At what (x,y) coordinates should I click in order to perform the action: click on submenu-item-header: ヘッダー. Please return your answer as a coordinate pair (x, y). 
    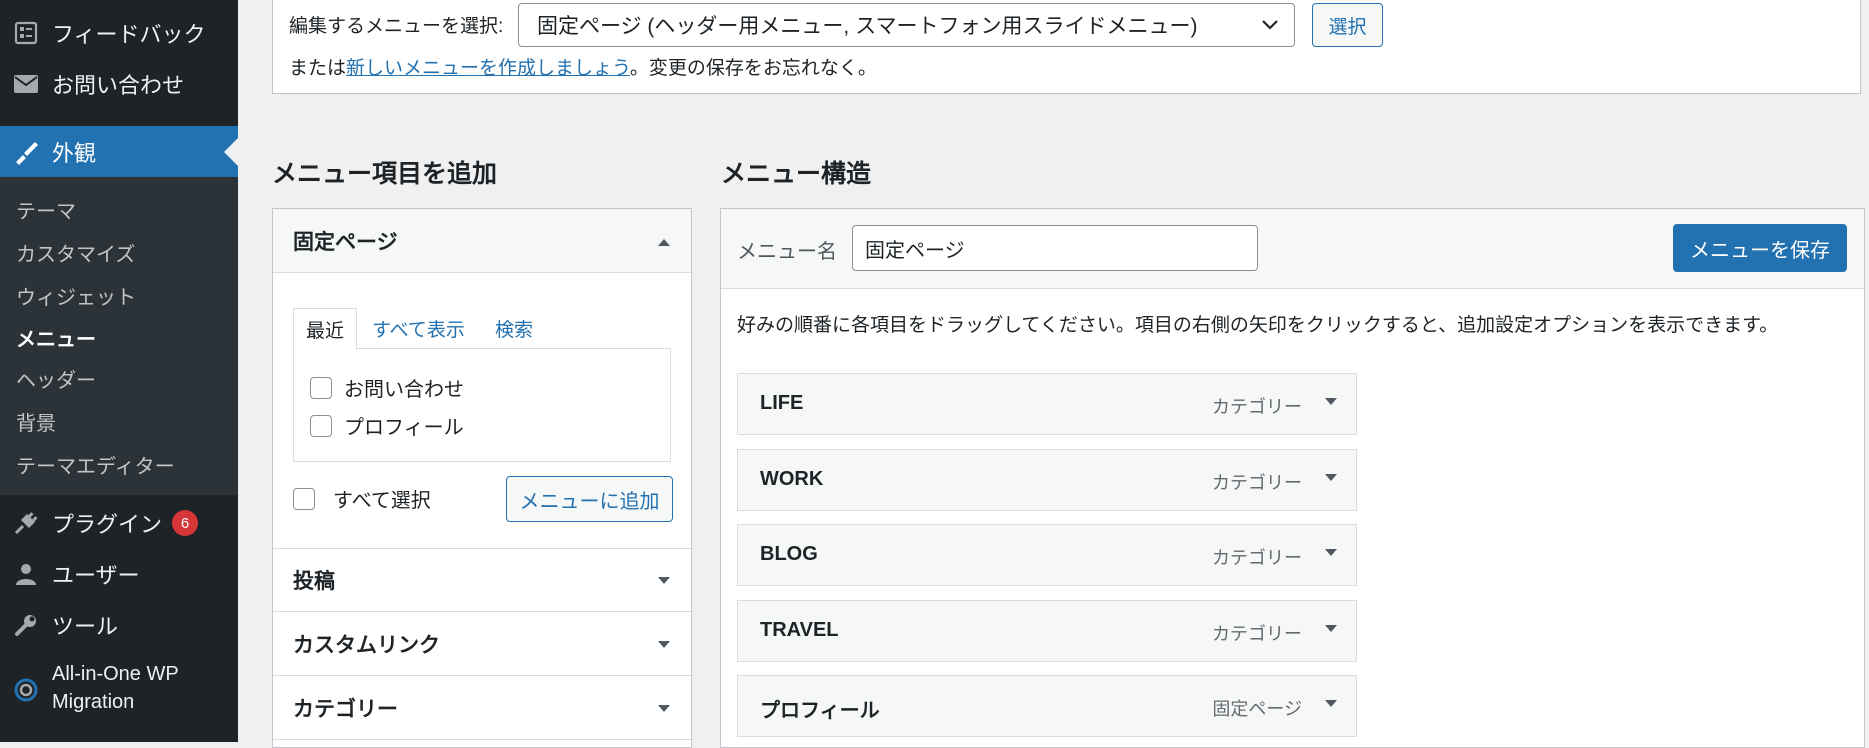
    Looking at the image, I should click on (56, 378).